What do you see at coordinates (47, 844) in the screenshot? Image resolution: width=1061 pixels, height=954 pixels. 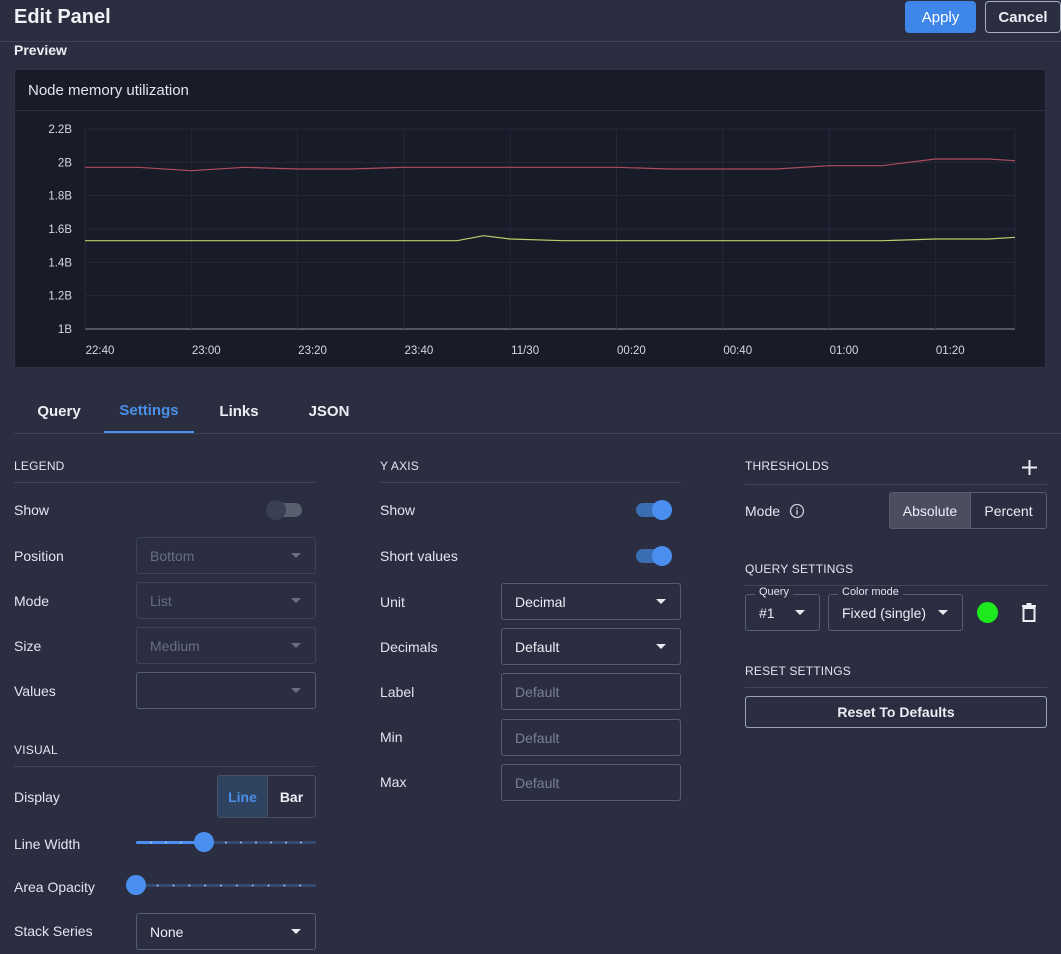 I see `line-width-label: Line Width` at bounding box center [47, 844].